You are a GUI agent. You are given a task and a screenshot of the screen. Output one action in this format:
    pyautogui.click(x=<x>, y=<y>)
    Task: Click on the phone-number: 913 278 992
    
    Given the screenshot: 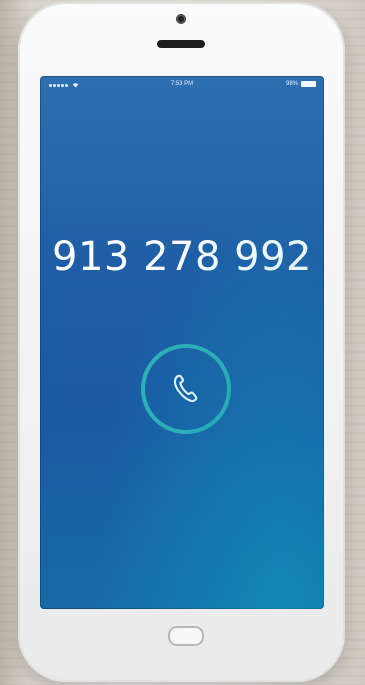 What is the action you would take?
    pyautogui.click(x=182, y=257)
    